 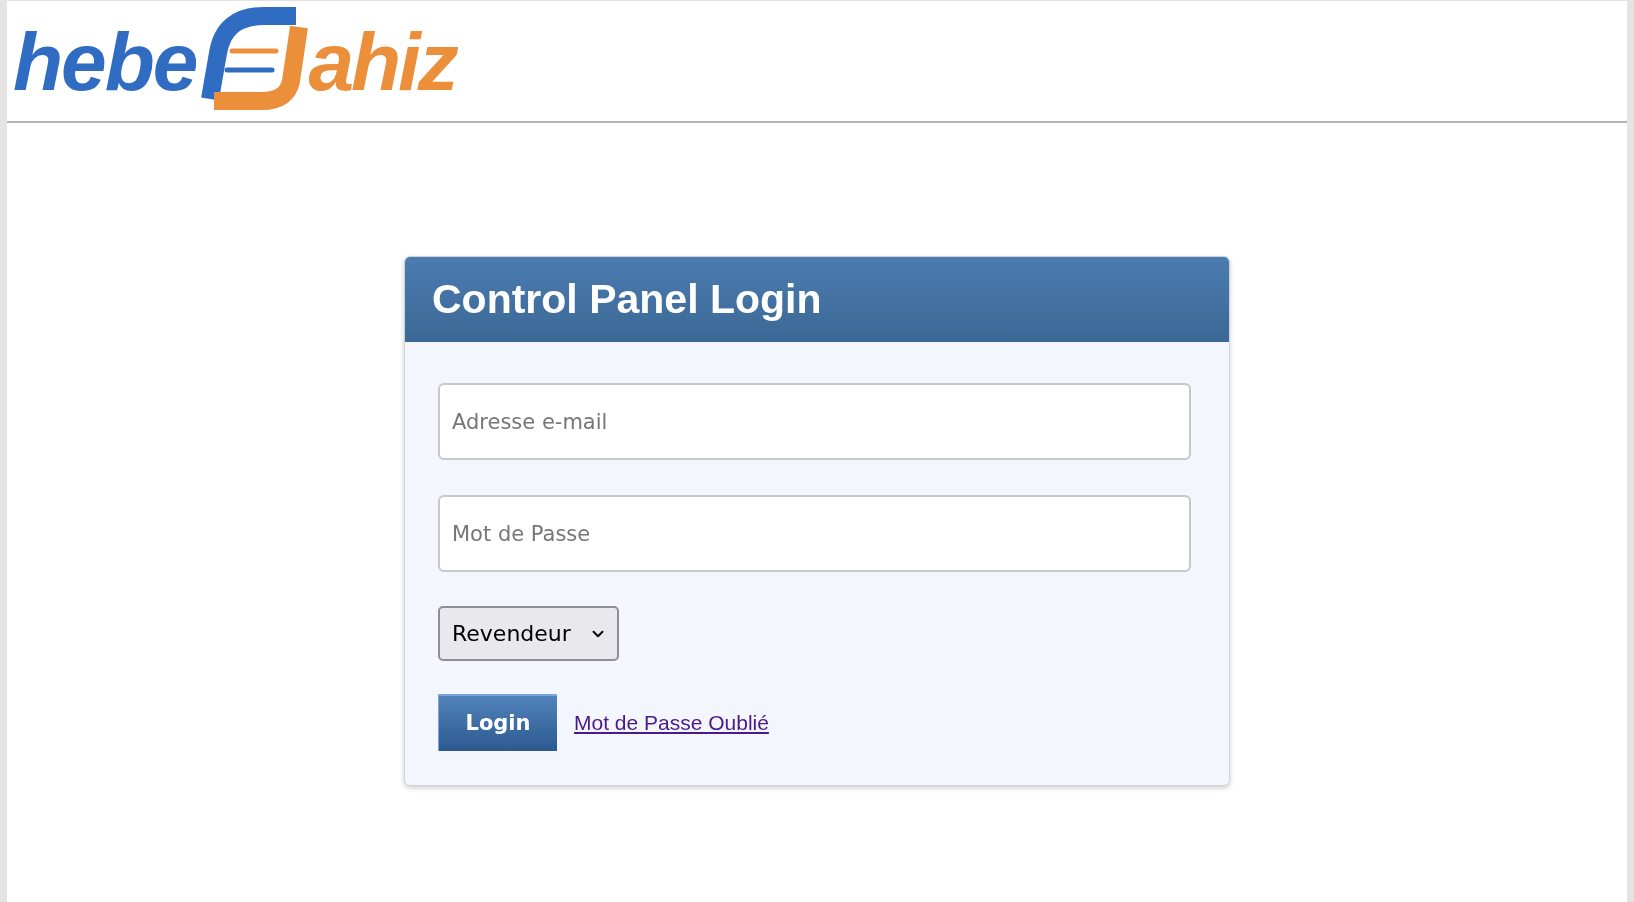 What do you see at coordinates (497, 722) in the screenshot?
I see `login-button: Login` at bounding box center [497, 722].